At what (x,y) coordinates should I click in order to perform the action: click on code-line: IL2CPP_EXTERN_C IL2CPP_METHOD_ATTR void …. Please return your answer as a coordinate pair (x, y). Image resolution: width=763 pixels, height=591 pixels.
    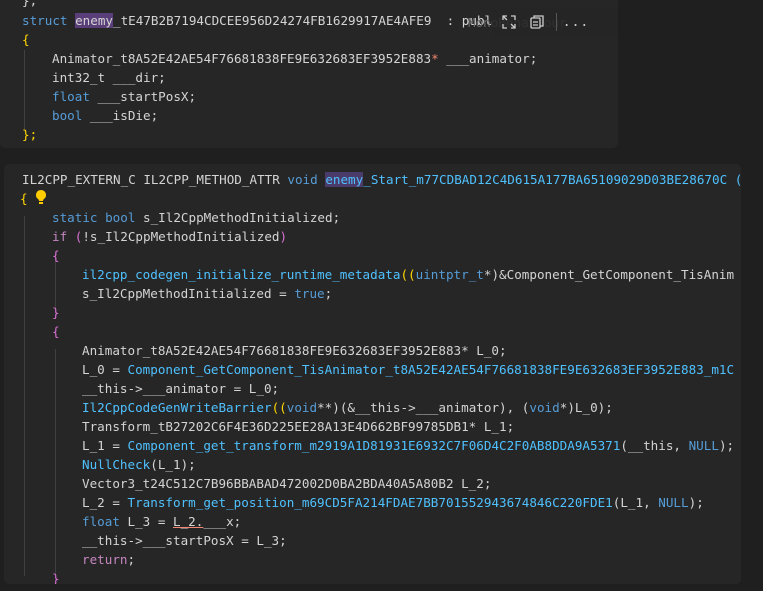
    Looking at the image, I should click on (381, 179).